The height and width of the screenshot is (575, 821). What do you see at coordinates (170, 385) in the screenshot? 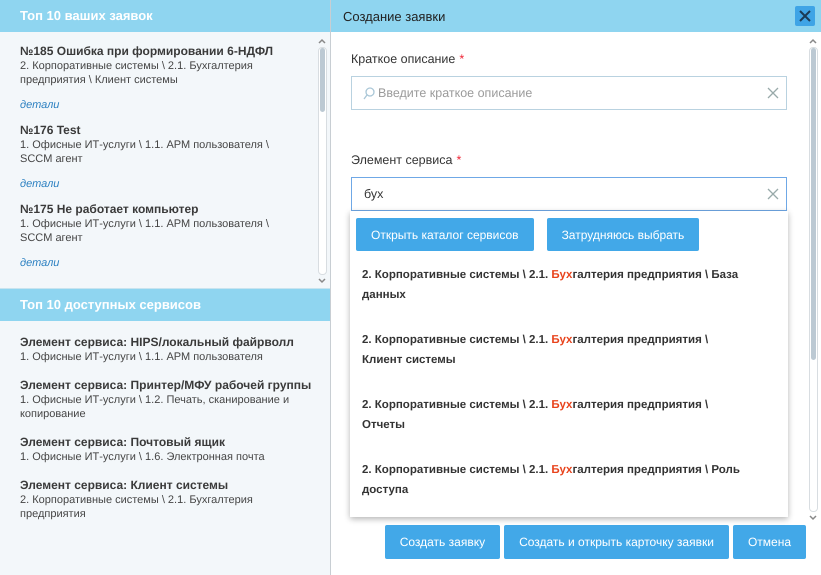
I see `service-title: Элемент сервиса: Принтер/МФУ рабочей группы` at bounding box center [170, 385].